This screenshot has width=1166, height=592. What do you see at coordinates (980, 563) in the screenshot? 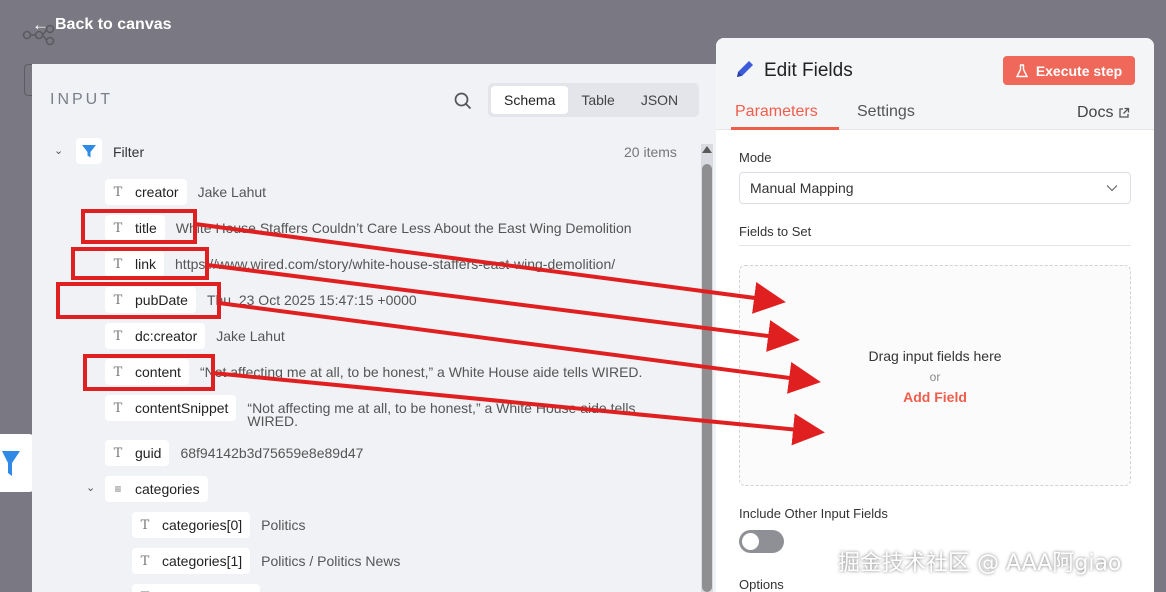
I see `watermark: 掘金技术社区 @ AAA阿giao` at bounding box center [980, 563].